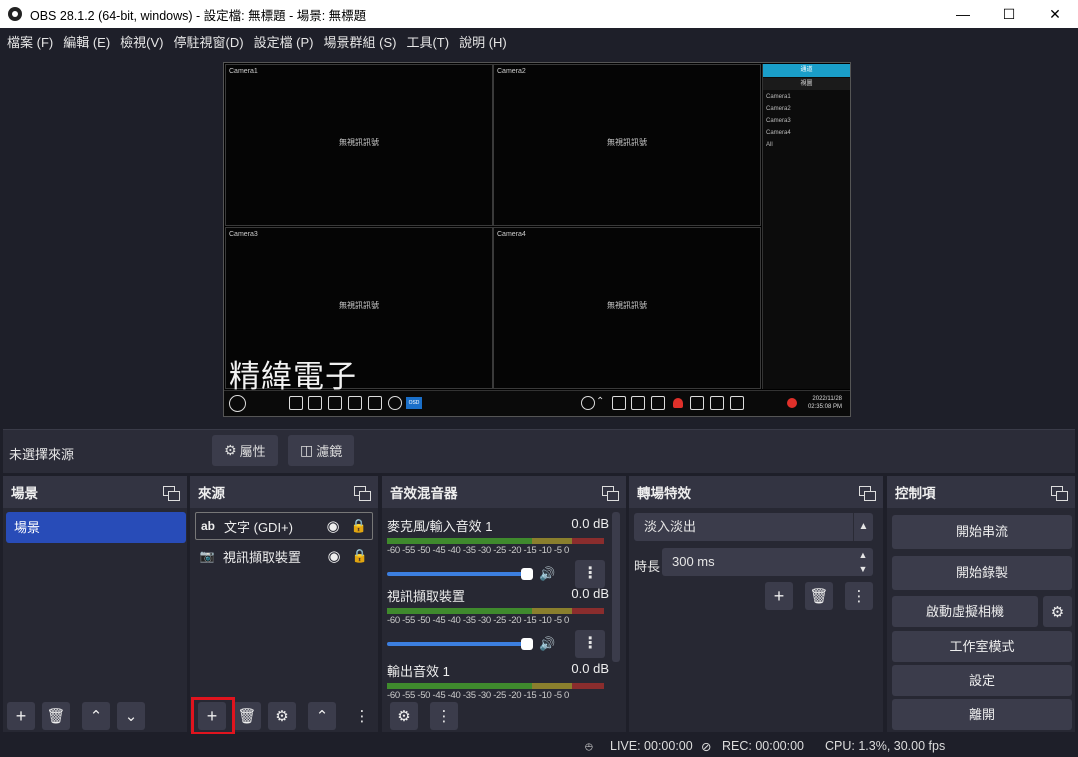 This screenshot has height=757, width=1078. Describe the element at coordinates (638, 403) in the screenshot. I see `user-icon` at that location.